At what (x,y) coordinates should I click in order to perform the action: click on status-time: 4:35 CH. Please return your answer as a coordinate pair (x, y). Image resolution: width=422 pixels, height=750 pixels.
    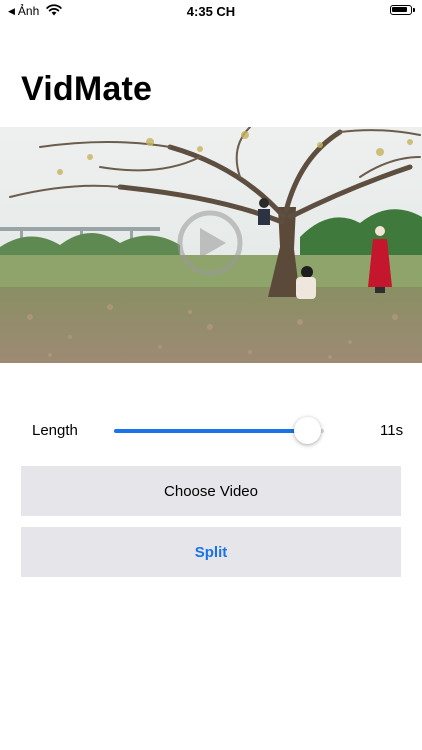
    Looking at the image, I should click on (211, 11).